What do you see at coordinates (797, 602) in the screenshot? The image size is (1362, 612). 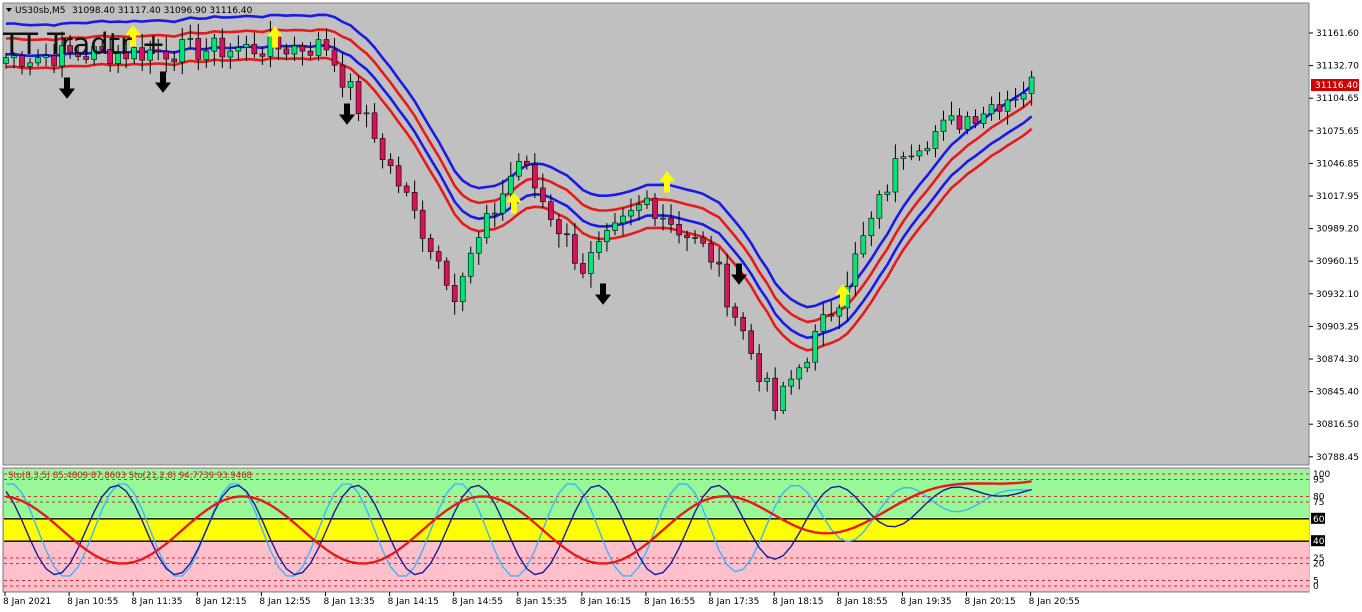 I see `time-tick-label: 8 Jan 18:15` at bounding box center [797, 602].